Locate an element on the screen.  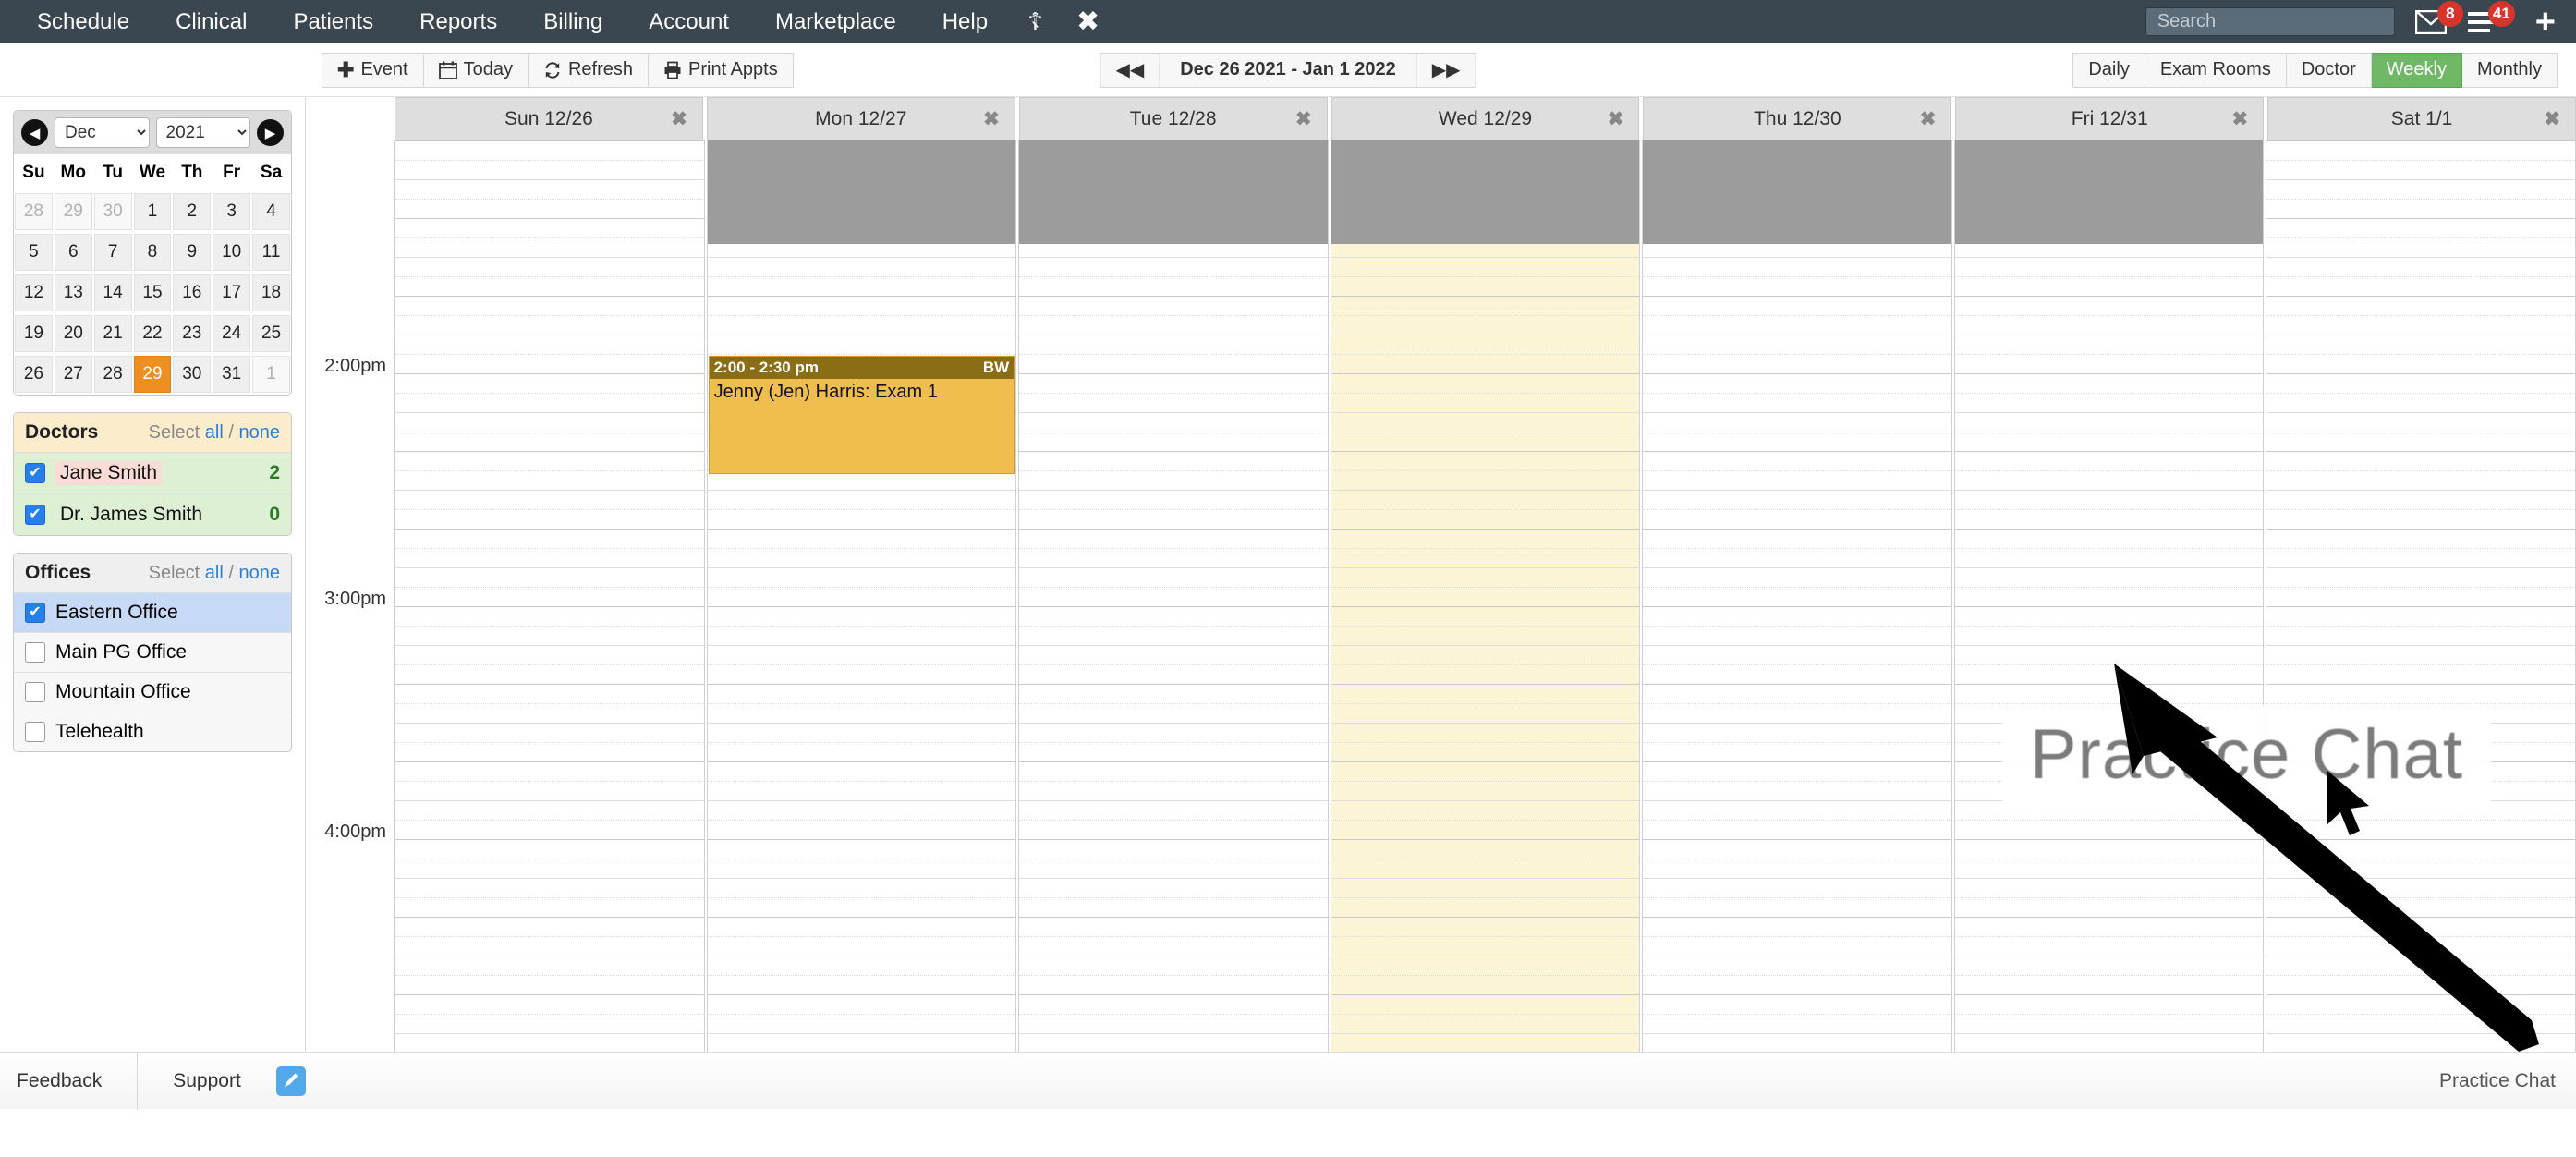
search-input is located at coordinates (2270, 21).